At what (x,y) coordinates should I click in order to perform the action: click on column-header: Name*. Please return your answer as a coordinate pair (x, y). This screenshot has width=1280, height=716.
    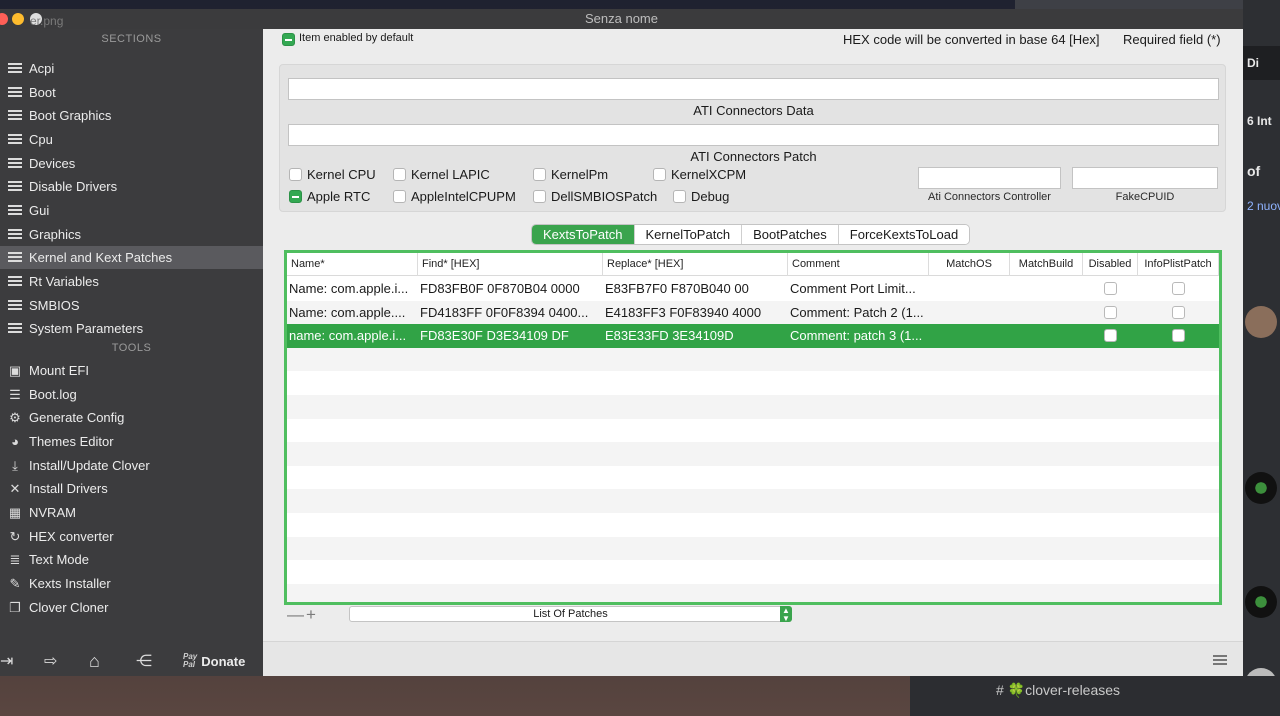
    Looking at the image, I should click on (352, 264).